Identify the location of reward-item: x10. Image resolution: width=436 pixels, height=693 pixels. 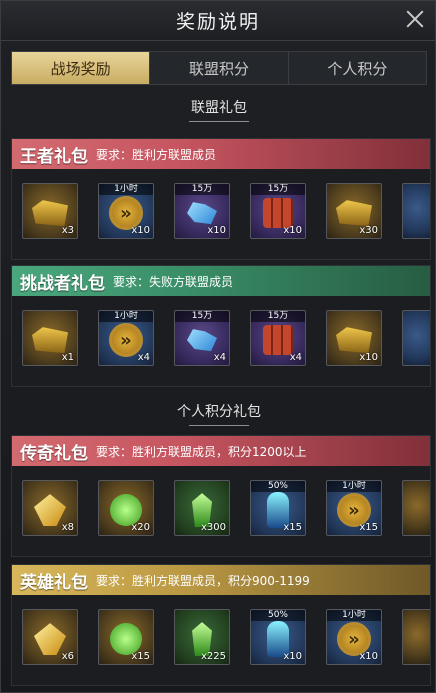
(354, 338).